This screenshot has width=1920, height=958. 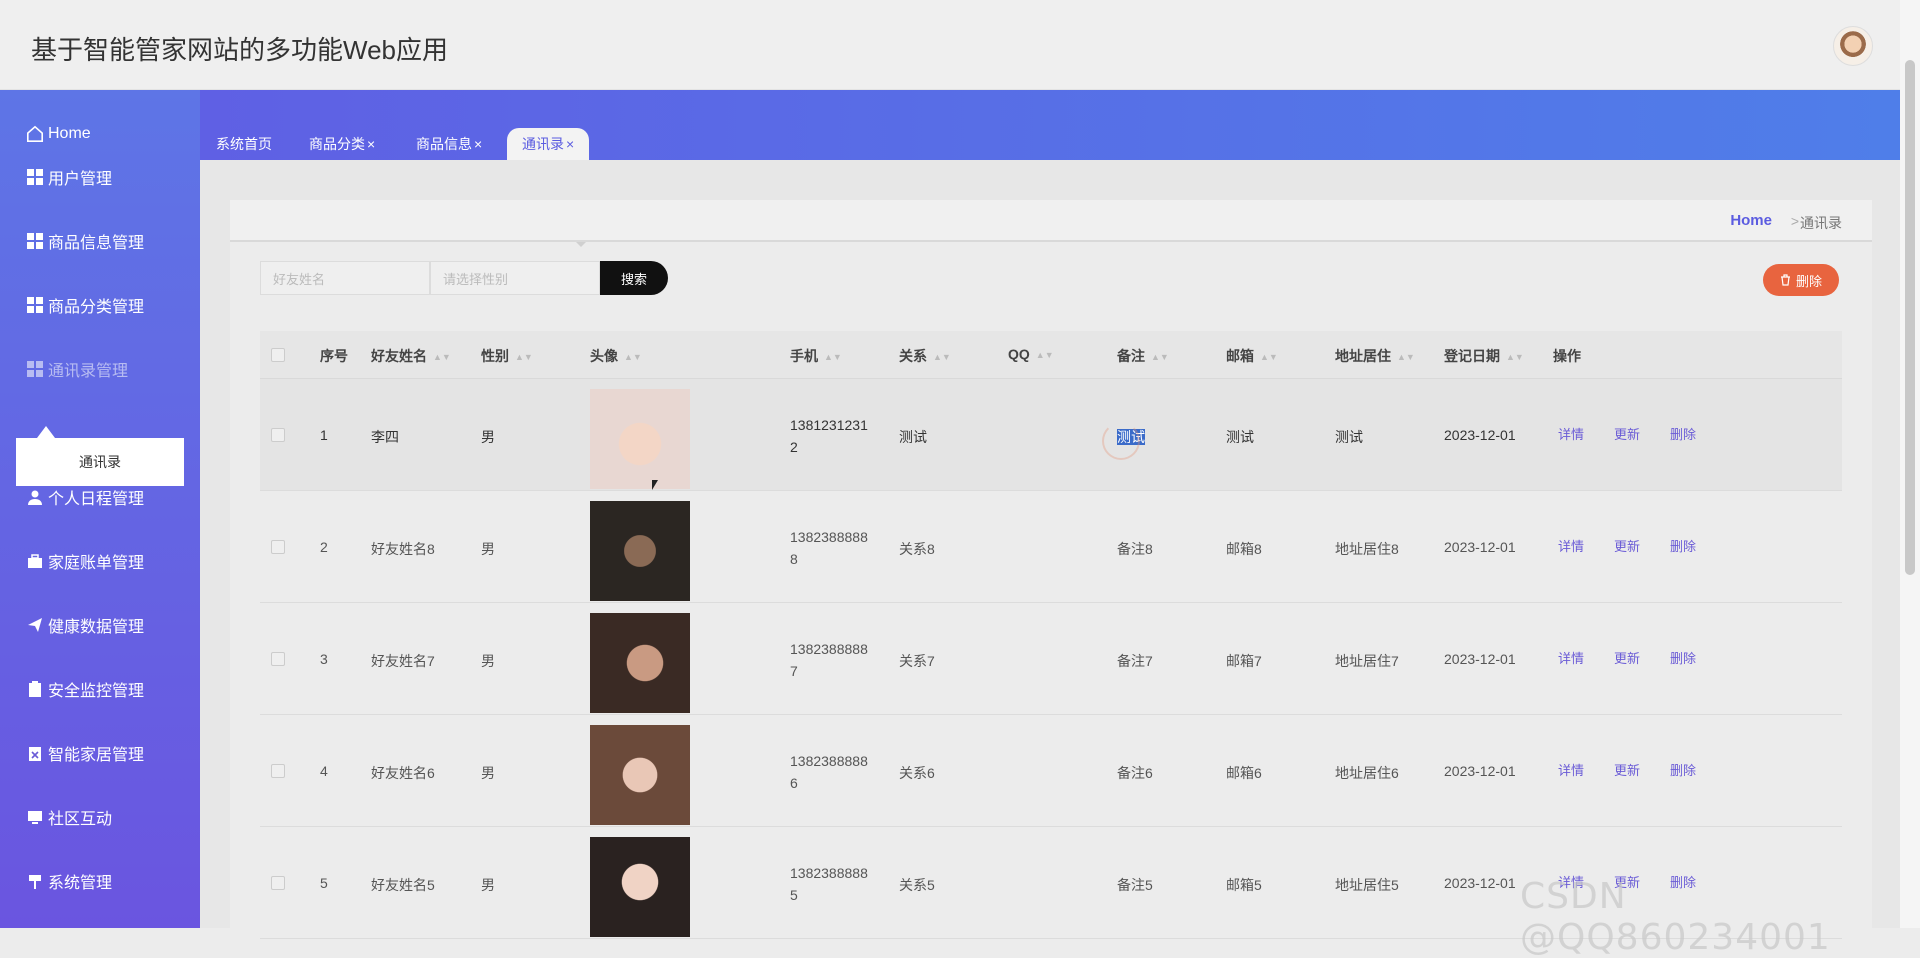 What do you see at coordinates (1121, 441) in the screenshot?
I see `loading-spinner-icon` at bounding box center [1121, 441].